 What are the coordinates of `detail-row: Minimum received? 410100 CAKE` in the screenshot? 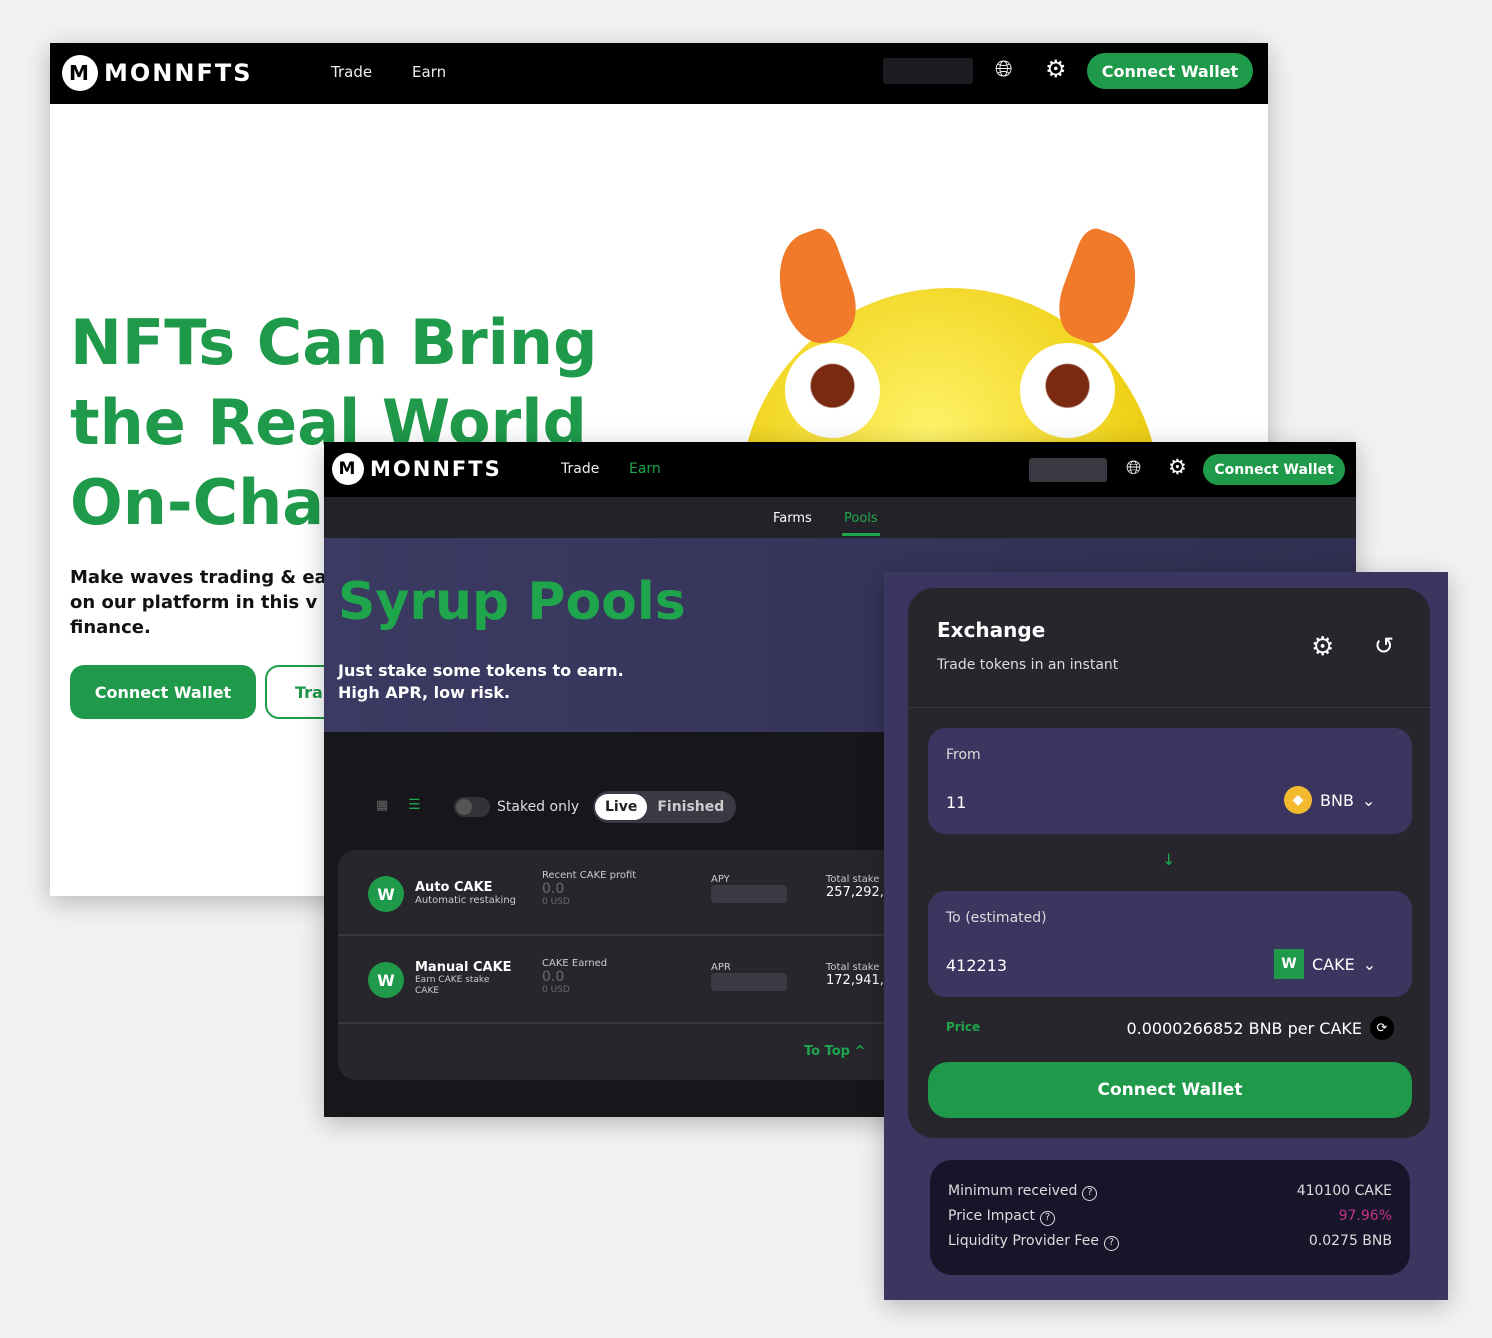 It's located at (1170, 1192).